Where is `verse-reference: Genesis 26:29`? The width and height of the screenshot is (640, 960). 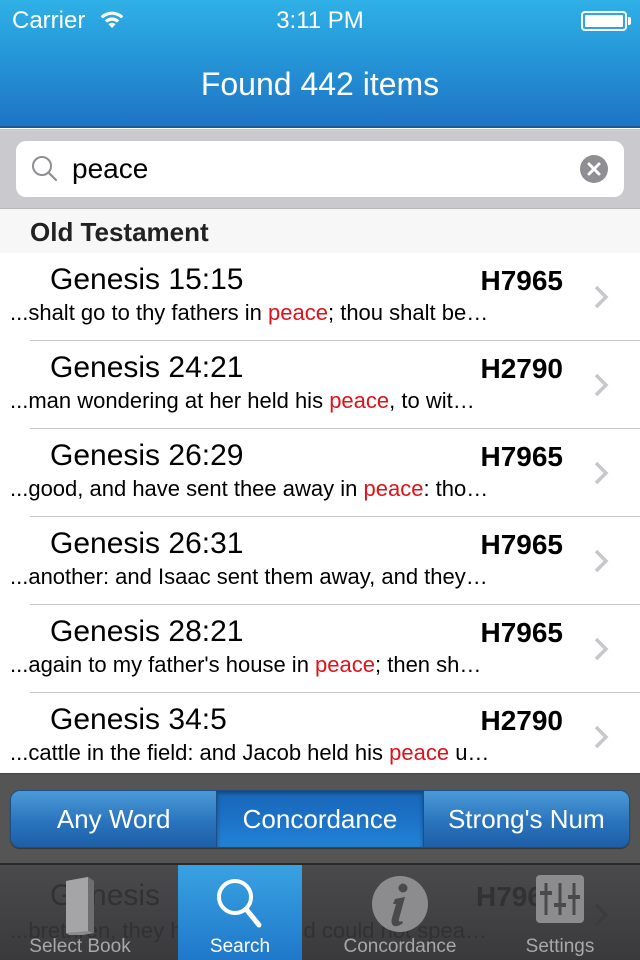
verse-reference: Genesis 26:29 is located at coordinates (147, 455).